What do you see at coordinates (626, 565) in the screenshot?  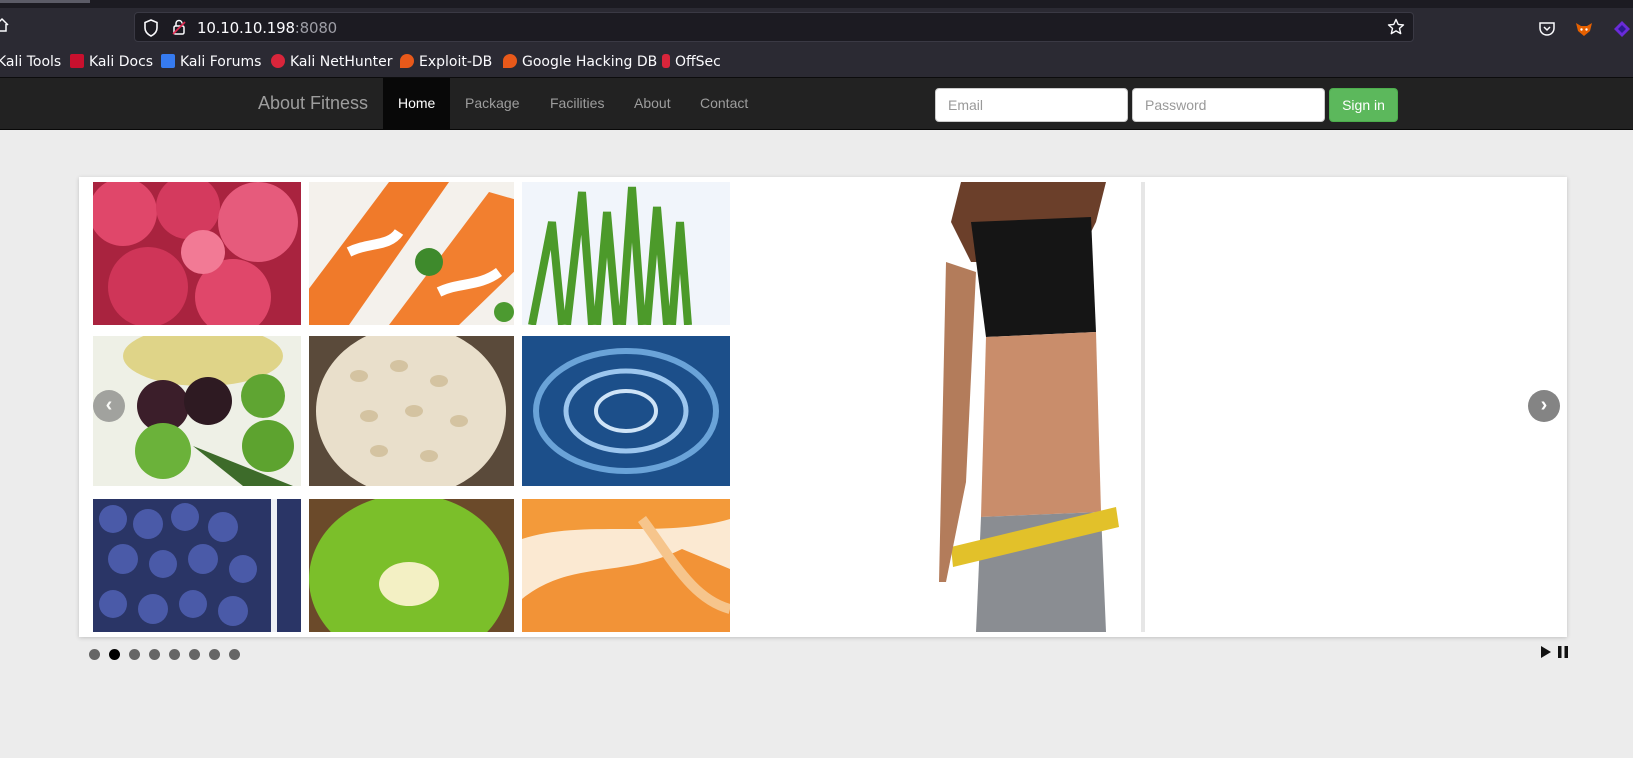 I see `cantaloupe-image` at bounding box center [626, 565].